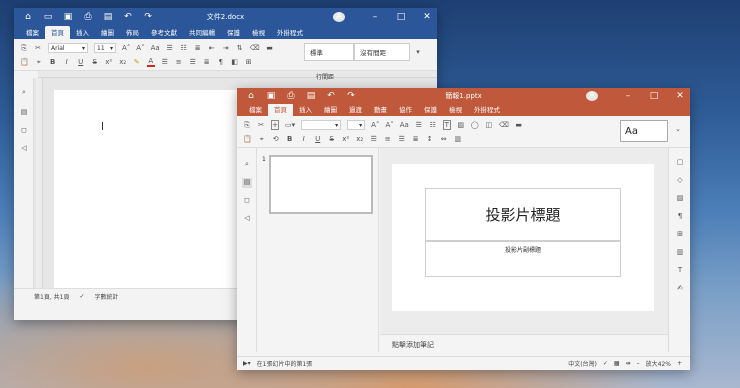 Image resolution: width=740 pixels, height=388 pixels. I want to click on slideshow-icon: ▶▾, so click(247, 363).